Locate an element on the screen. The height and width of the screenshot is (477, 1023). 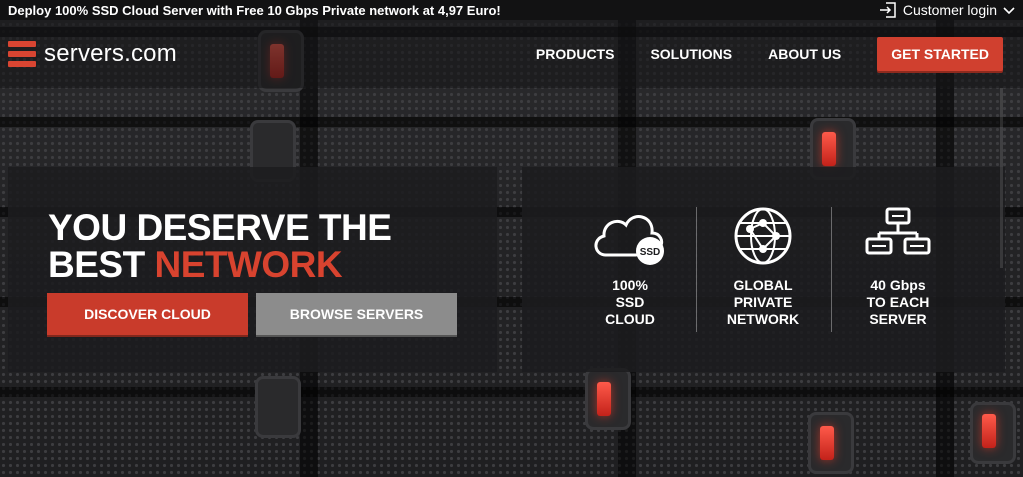
hero-title-prefix: BEST is located at coordinates (101, 264).